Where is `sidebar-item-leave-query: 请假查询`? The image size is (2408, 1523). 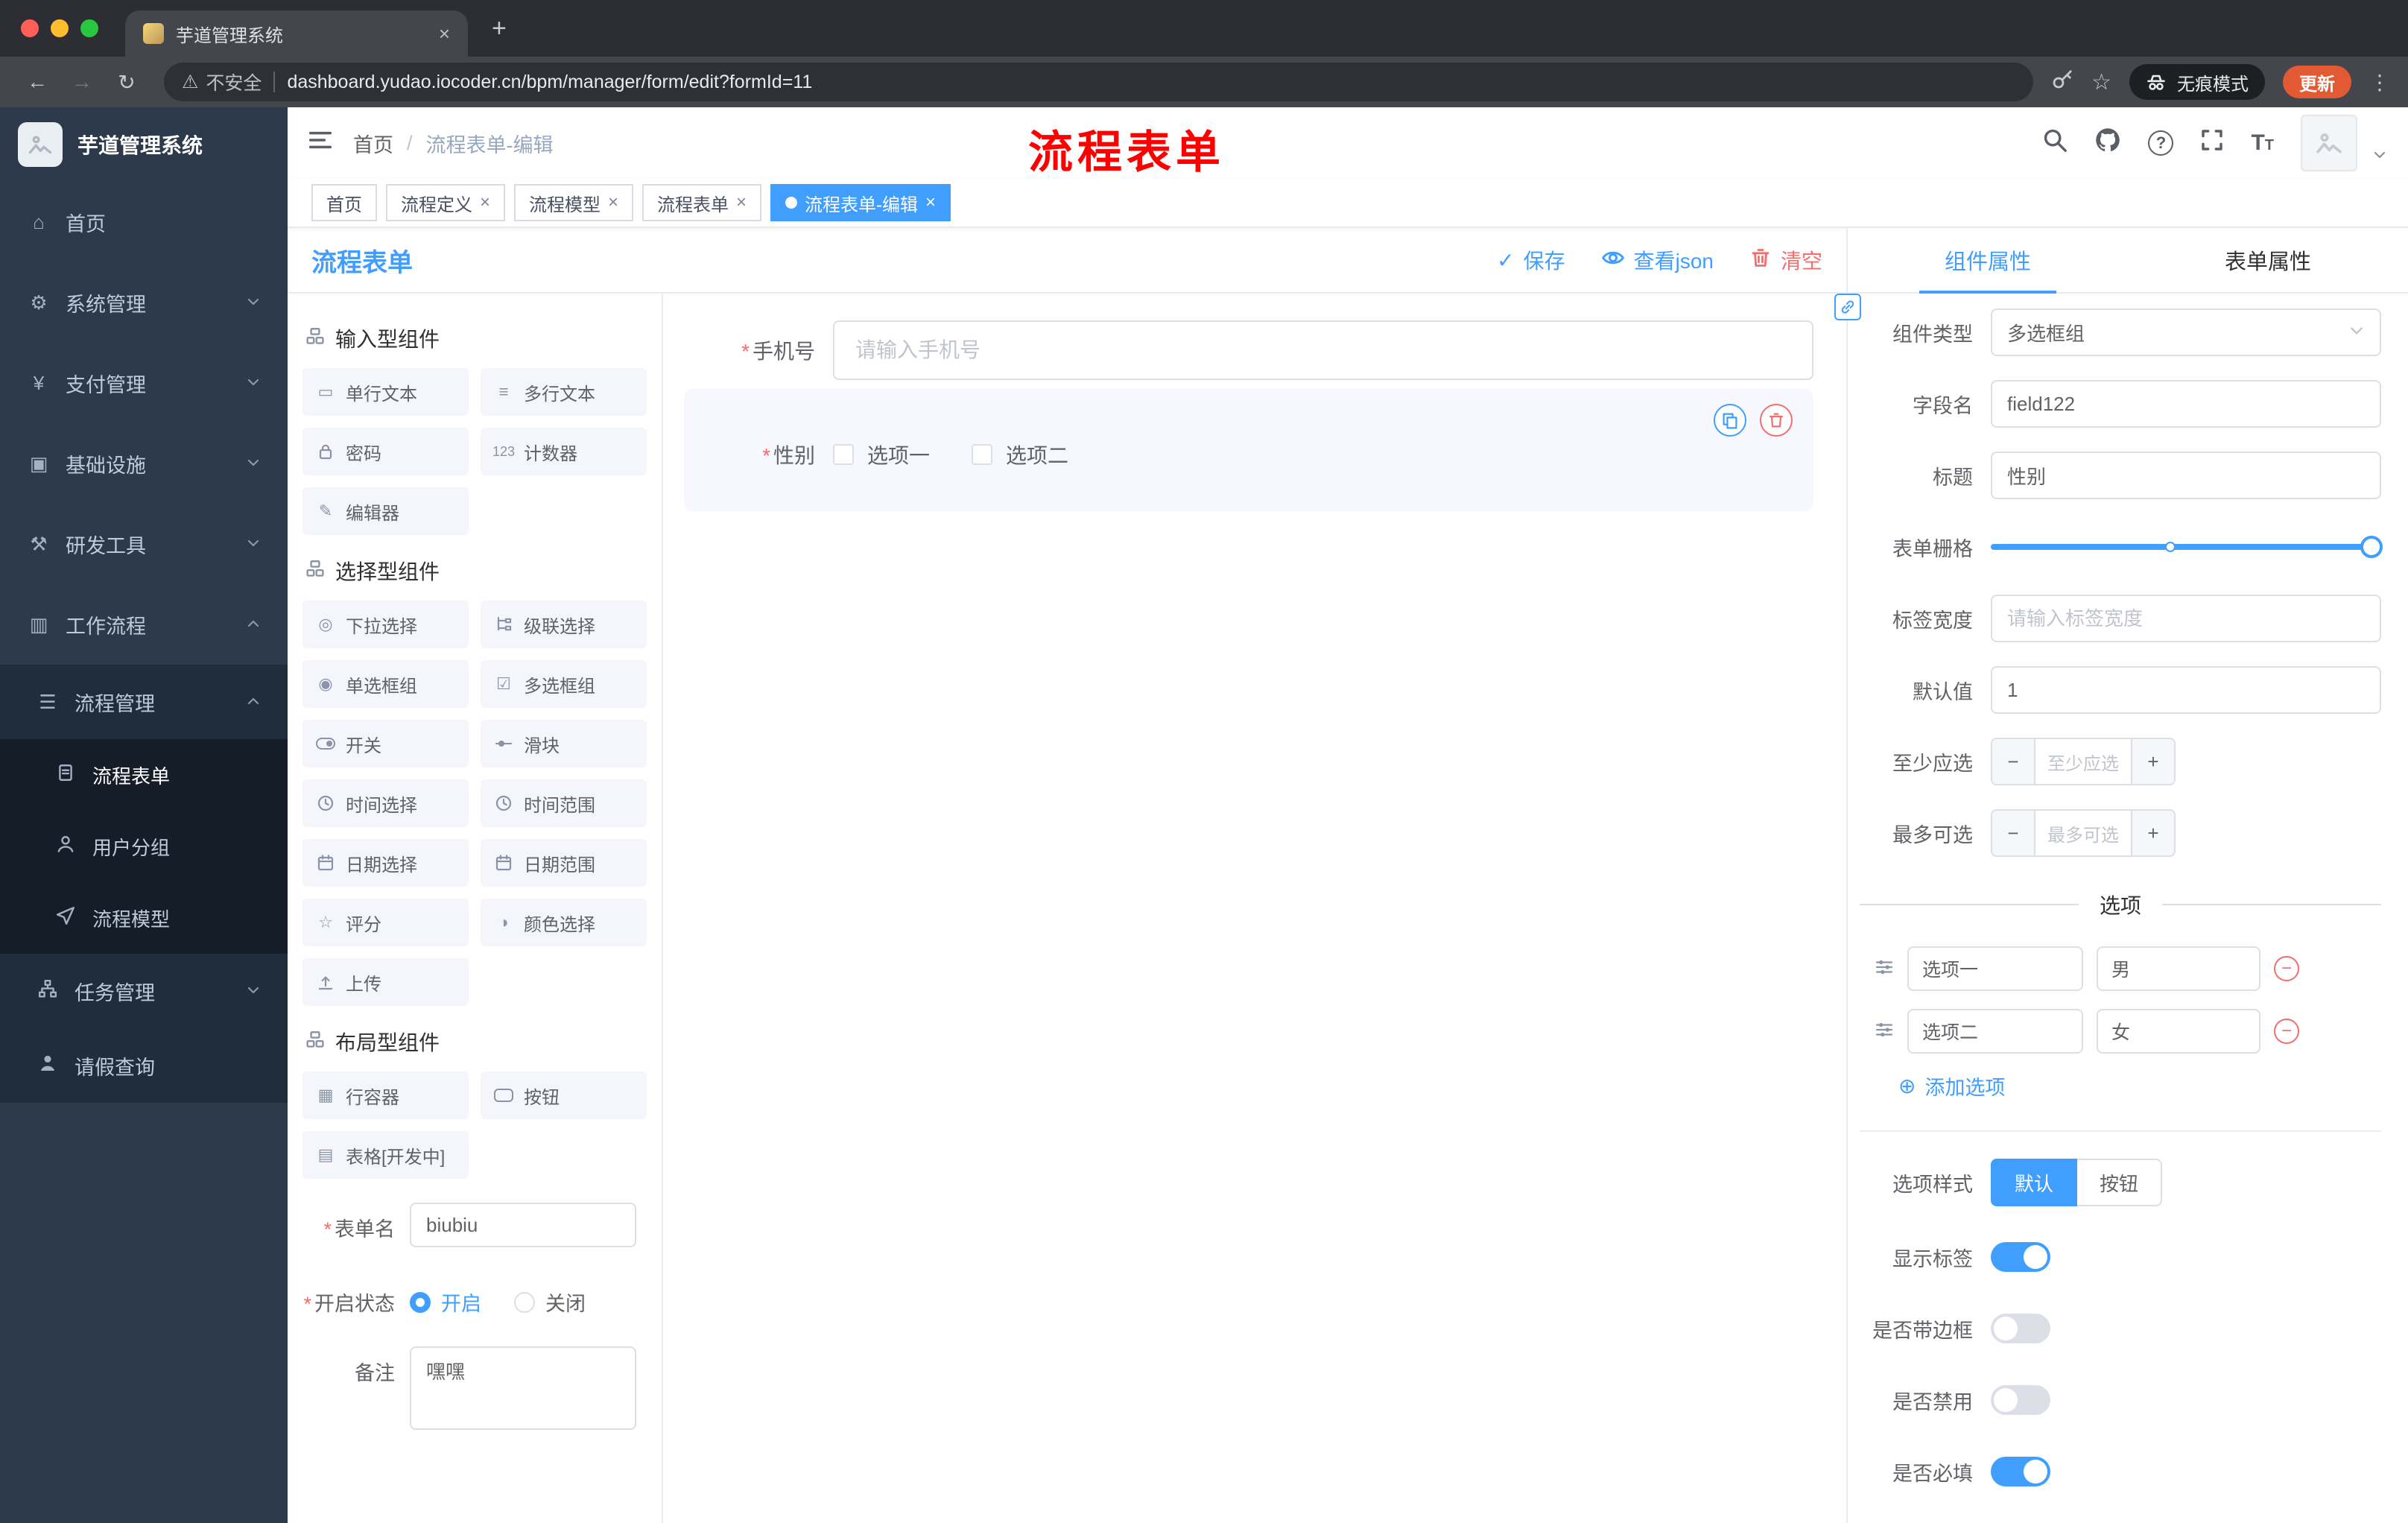
sidebar-item-leave-query: 请假查询 is located at coordinates (144, 1066).